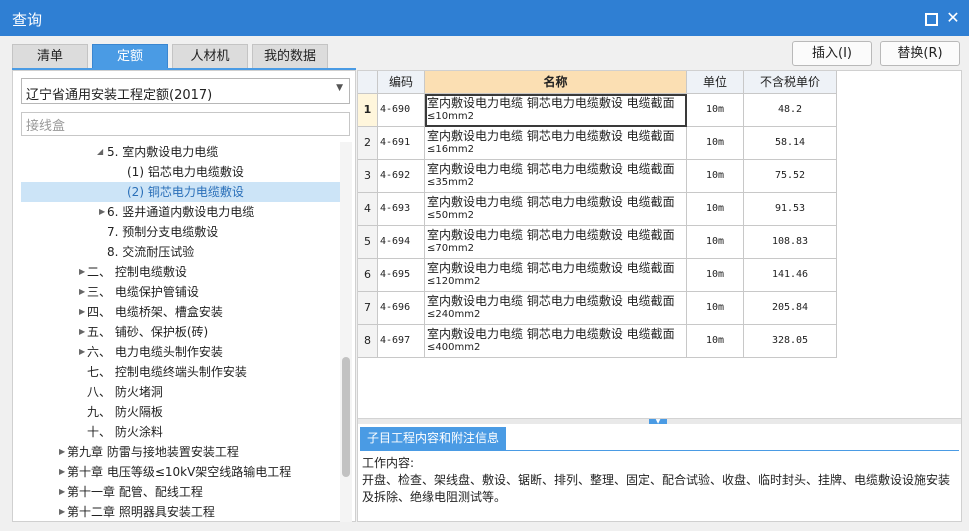 The image size is (969, 531). What do you see at coordinates (401, 82) in the screenshot?
I see `col-header-code: 编码` at bounding box center [401, 82].